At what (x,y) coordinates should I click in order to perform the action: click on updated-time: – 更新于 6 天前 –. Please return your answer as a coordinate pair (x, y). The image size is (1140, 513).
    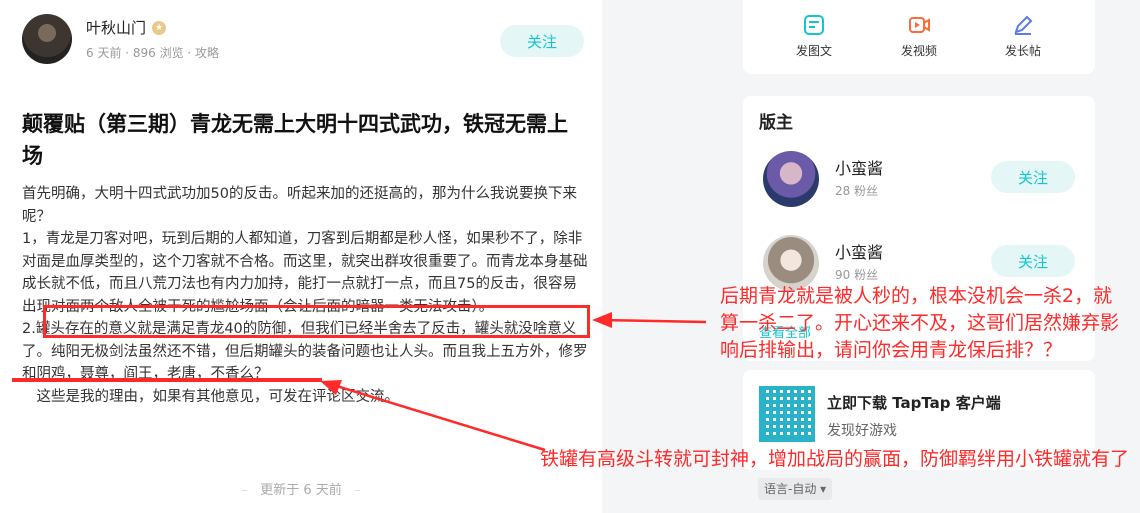
    Looking at the image, I should click on (301, 488).